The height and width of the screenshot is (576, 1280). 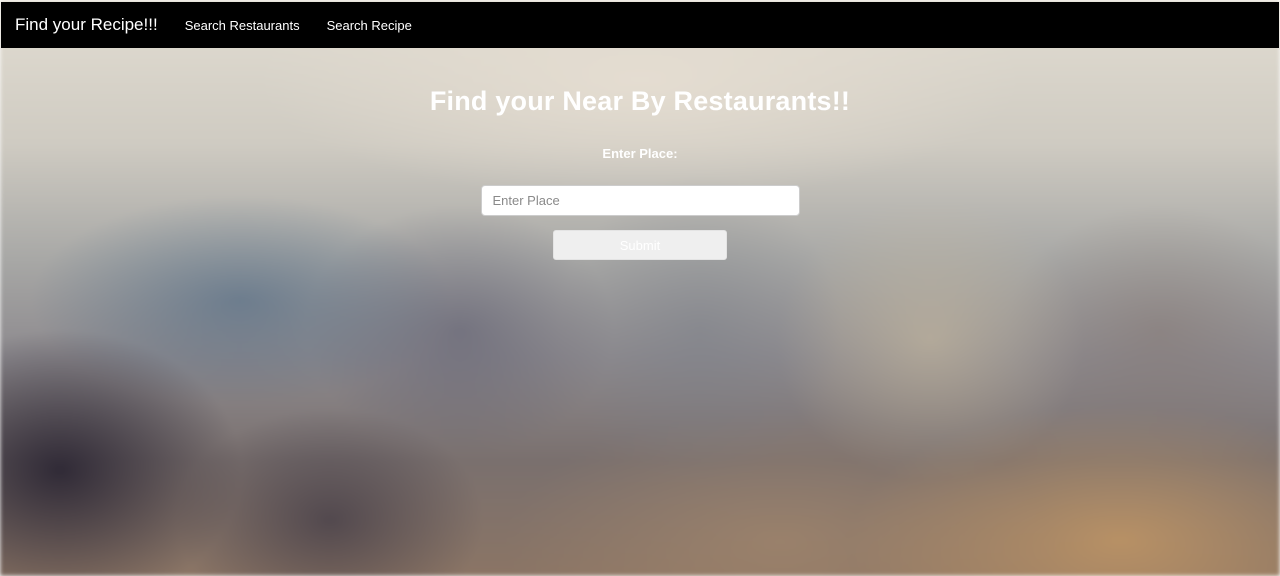 What do you see at coordinates (369, 25) in the screenshot?
I see `nav-search-recipe: Search Recipe` at bounding box center [369, 25].